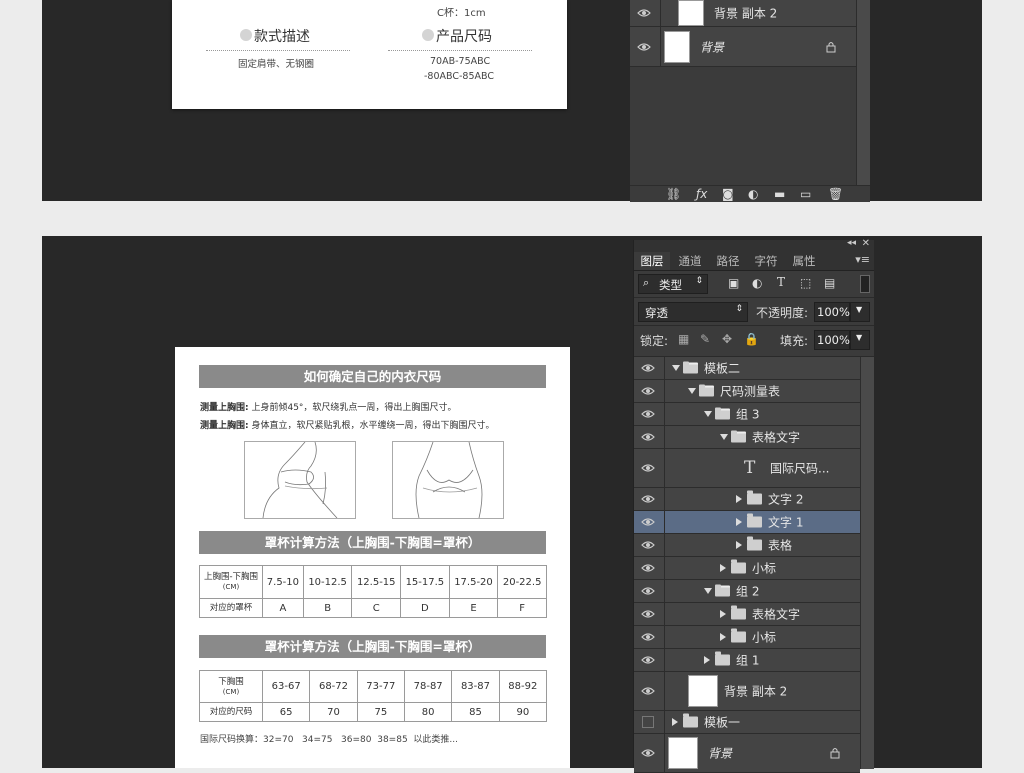  I want to click on new-layer-icon: ▭, so click(805, 194).